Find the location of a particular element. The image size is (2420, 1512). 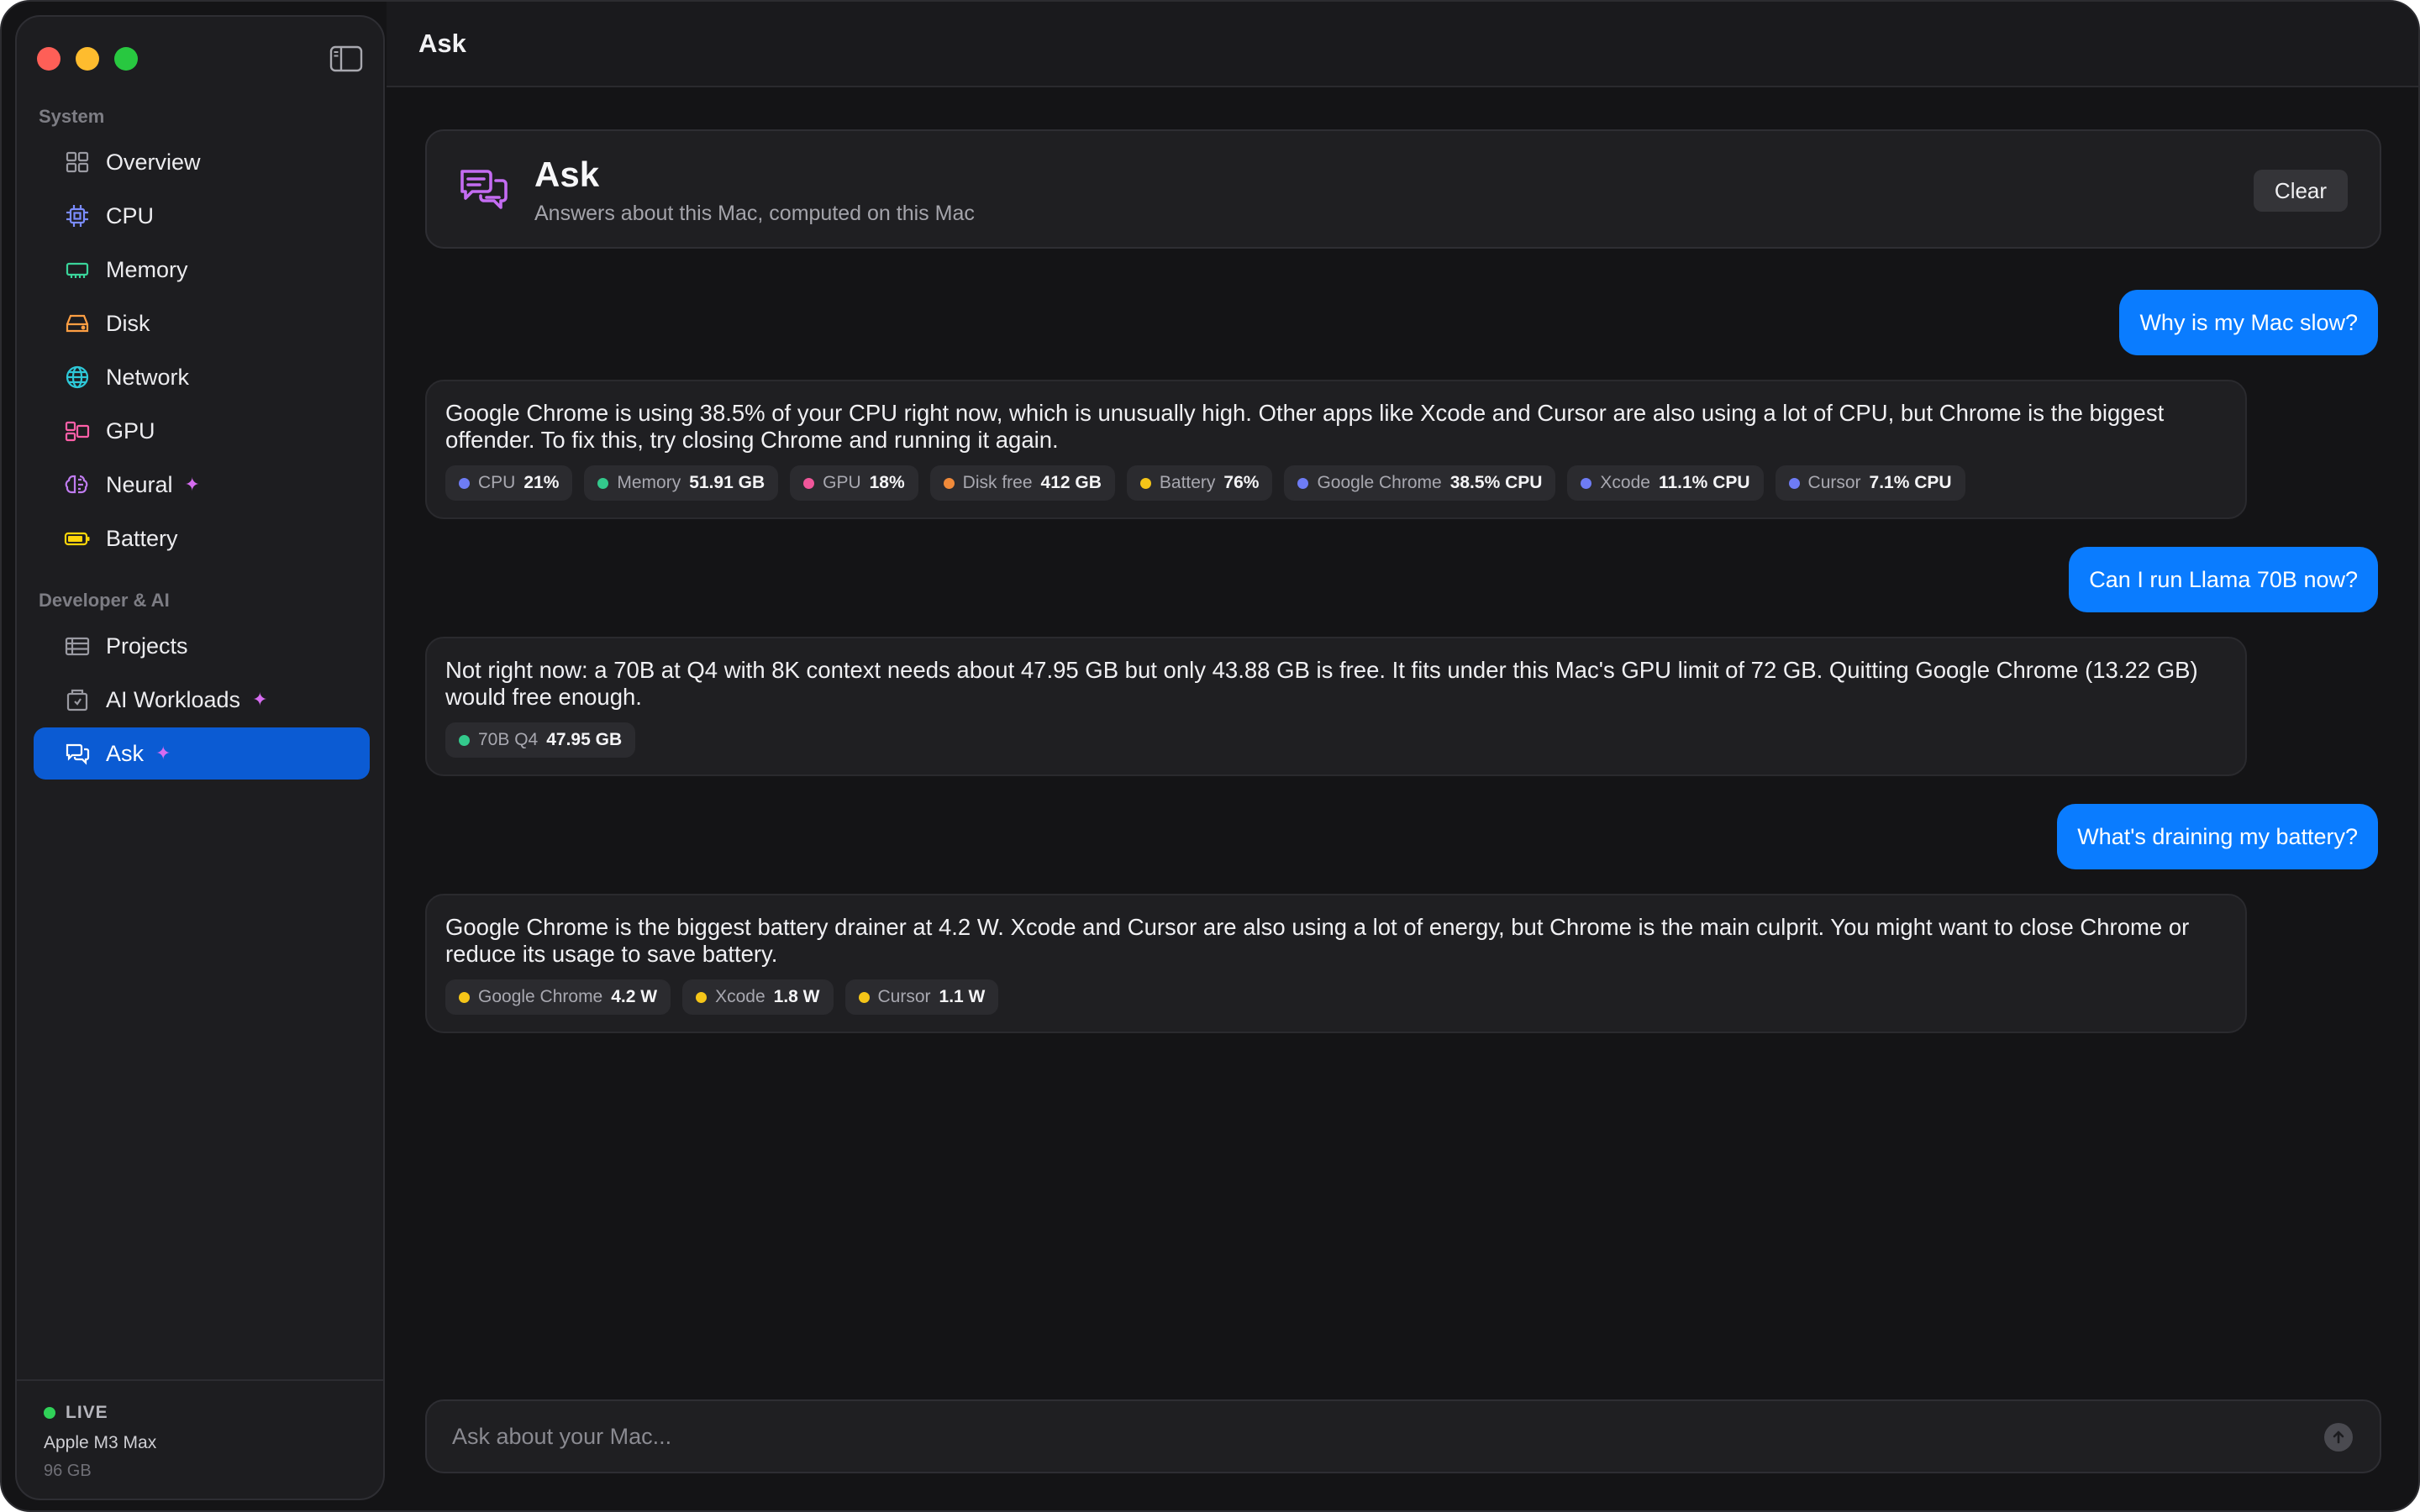

title-bar: Ask is located at coordinates (1403, 44).